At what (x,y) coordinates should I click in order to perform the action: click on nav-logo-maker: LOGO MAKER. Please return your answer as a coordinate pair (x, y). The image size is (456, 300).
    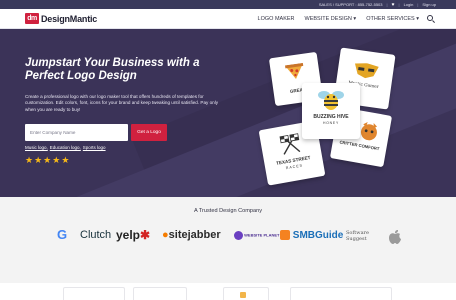
    Looking at the image, I should click on (276, 19).